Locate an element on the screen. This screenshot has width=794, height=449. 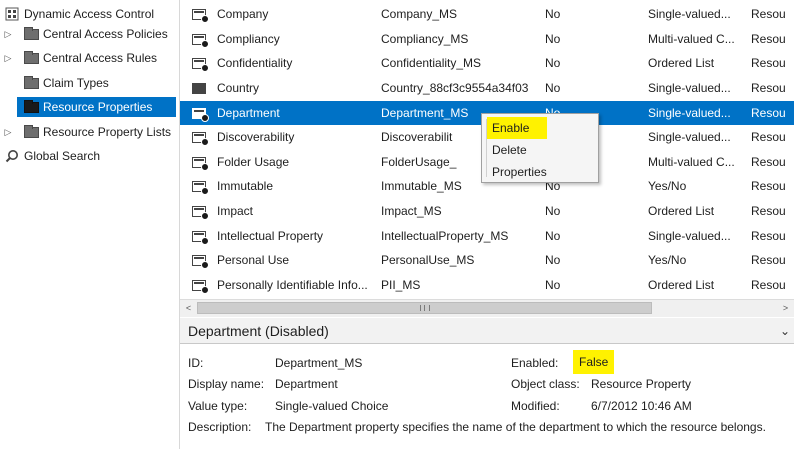
id-label: ID: is located at coordinates (196, 363).